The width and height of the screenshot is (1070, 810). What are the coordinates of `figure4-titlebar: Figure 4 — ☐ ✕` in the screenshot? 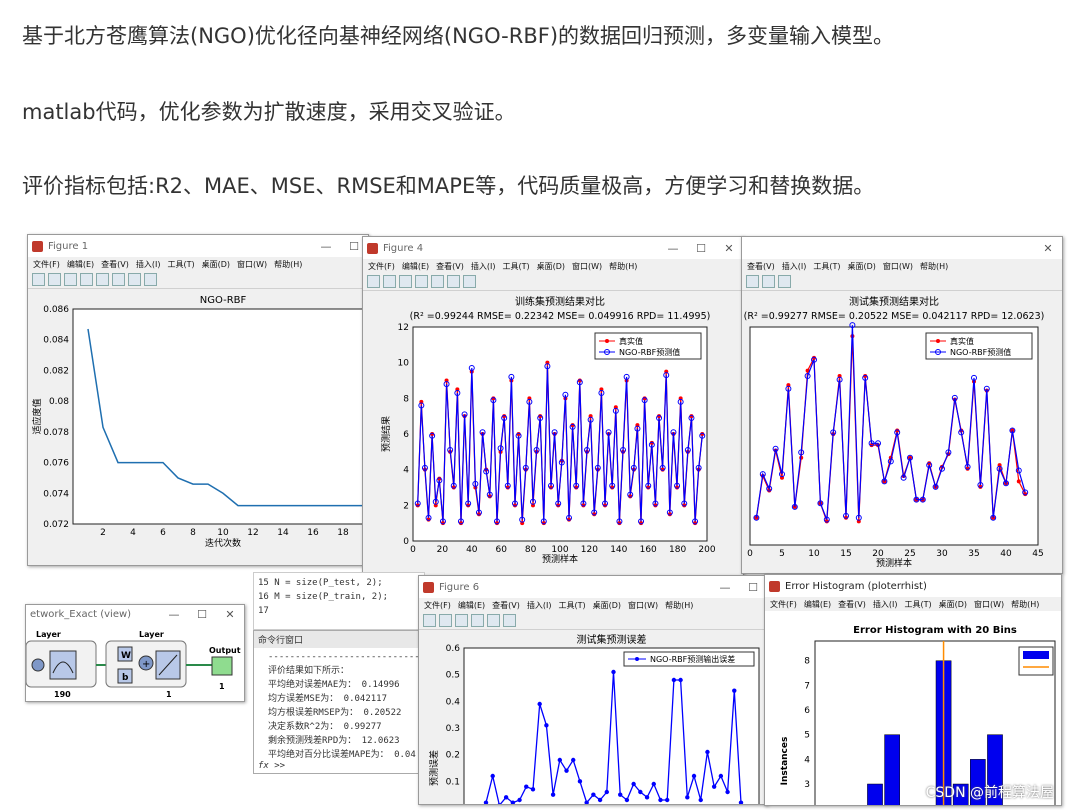 It's located at (553, 248).